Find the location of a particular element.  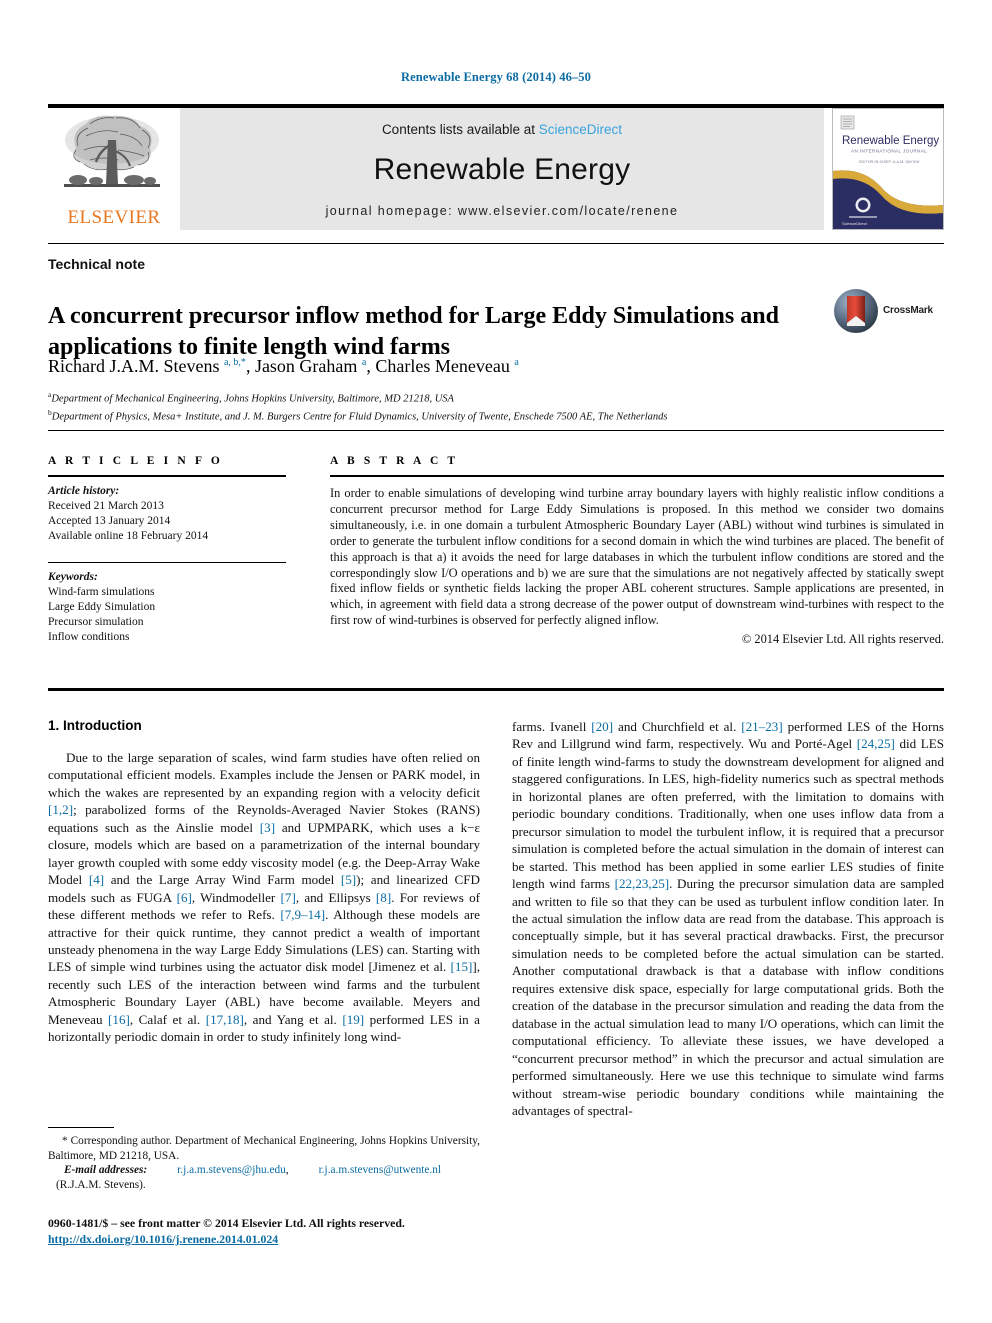

elsevier-logo: ELSEVIER is located at coordinates (114, 169).